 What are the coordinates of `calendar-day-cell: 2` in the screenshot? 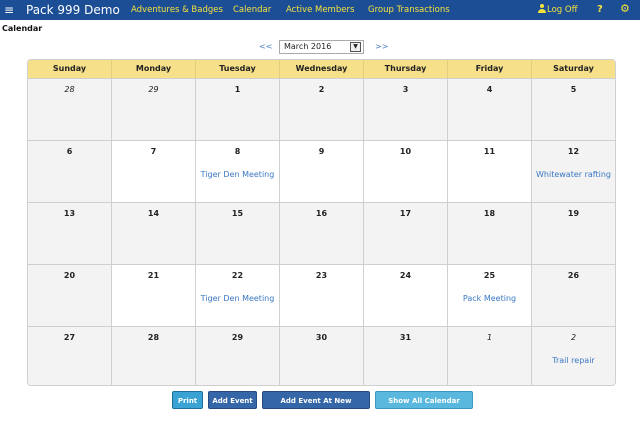 It's located at (321, 109).